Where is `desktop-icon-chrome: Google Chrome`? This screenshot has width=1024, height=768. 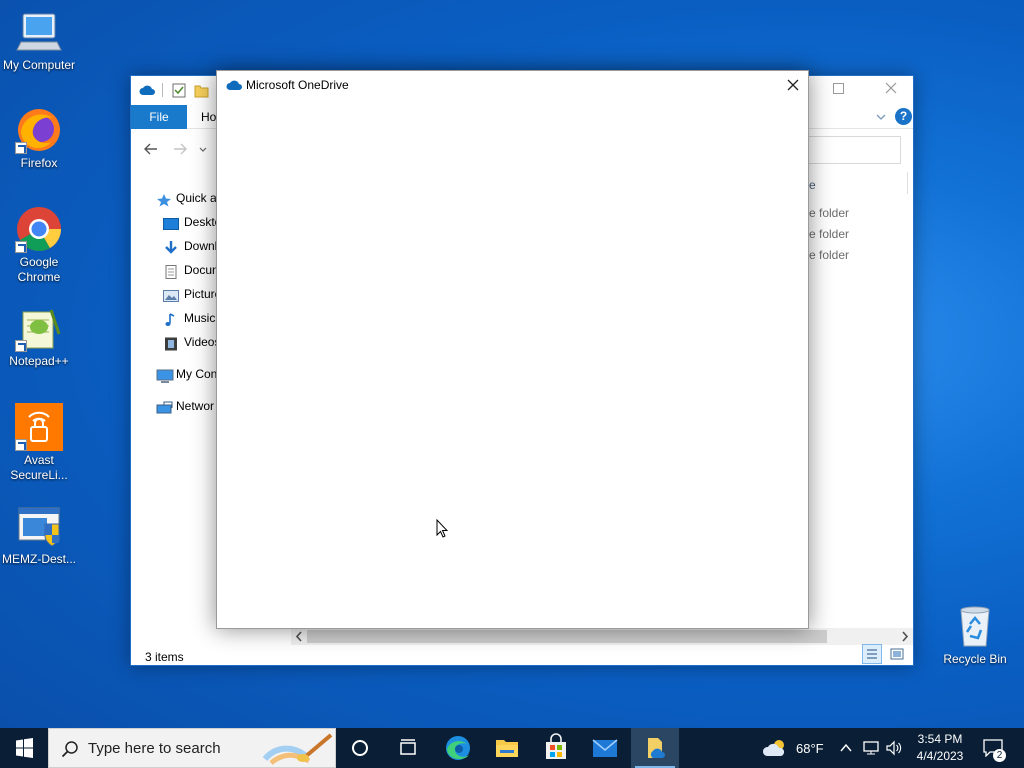
desktop-icon-chrome: Google Chrome is located at coordinates (39, 245).